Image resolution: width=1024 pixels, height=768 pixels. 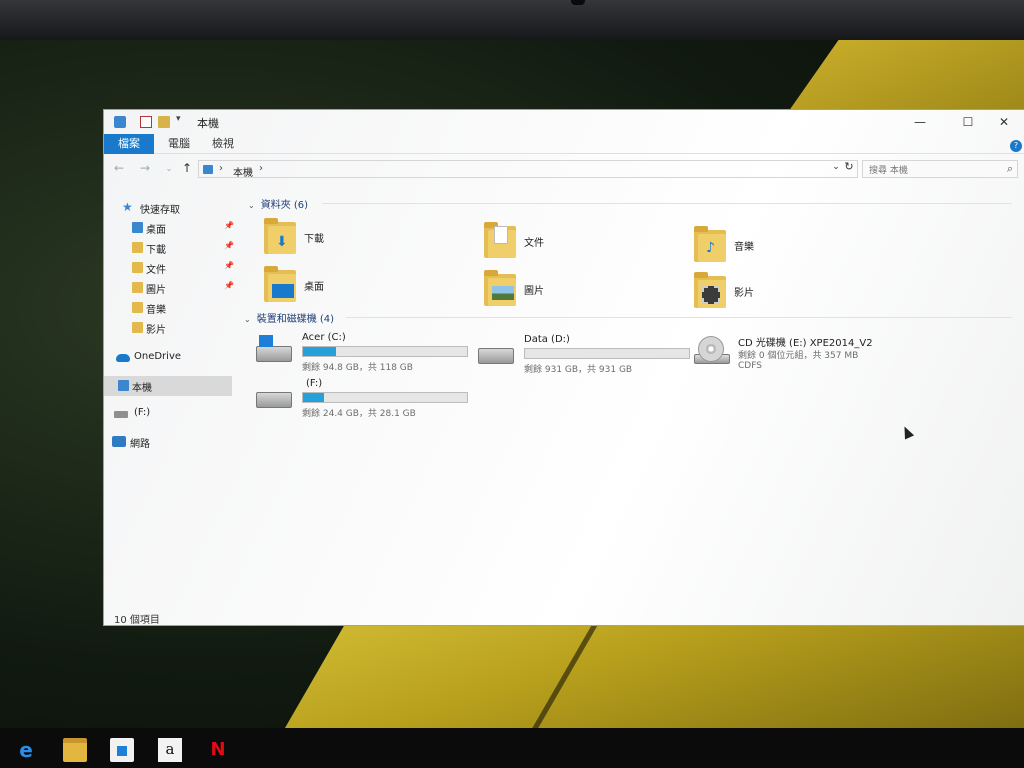 What do you see at coordinates (744, 293) in the screenshot?
I see `folder-label: 影片` at bounding box center [744, 293].